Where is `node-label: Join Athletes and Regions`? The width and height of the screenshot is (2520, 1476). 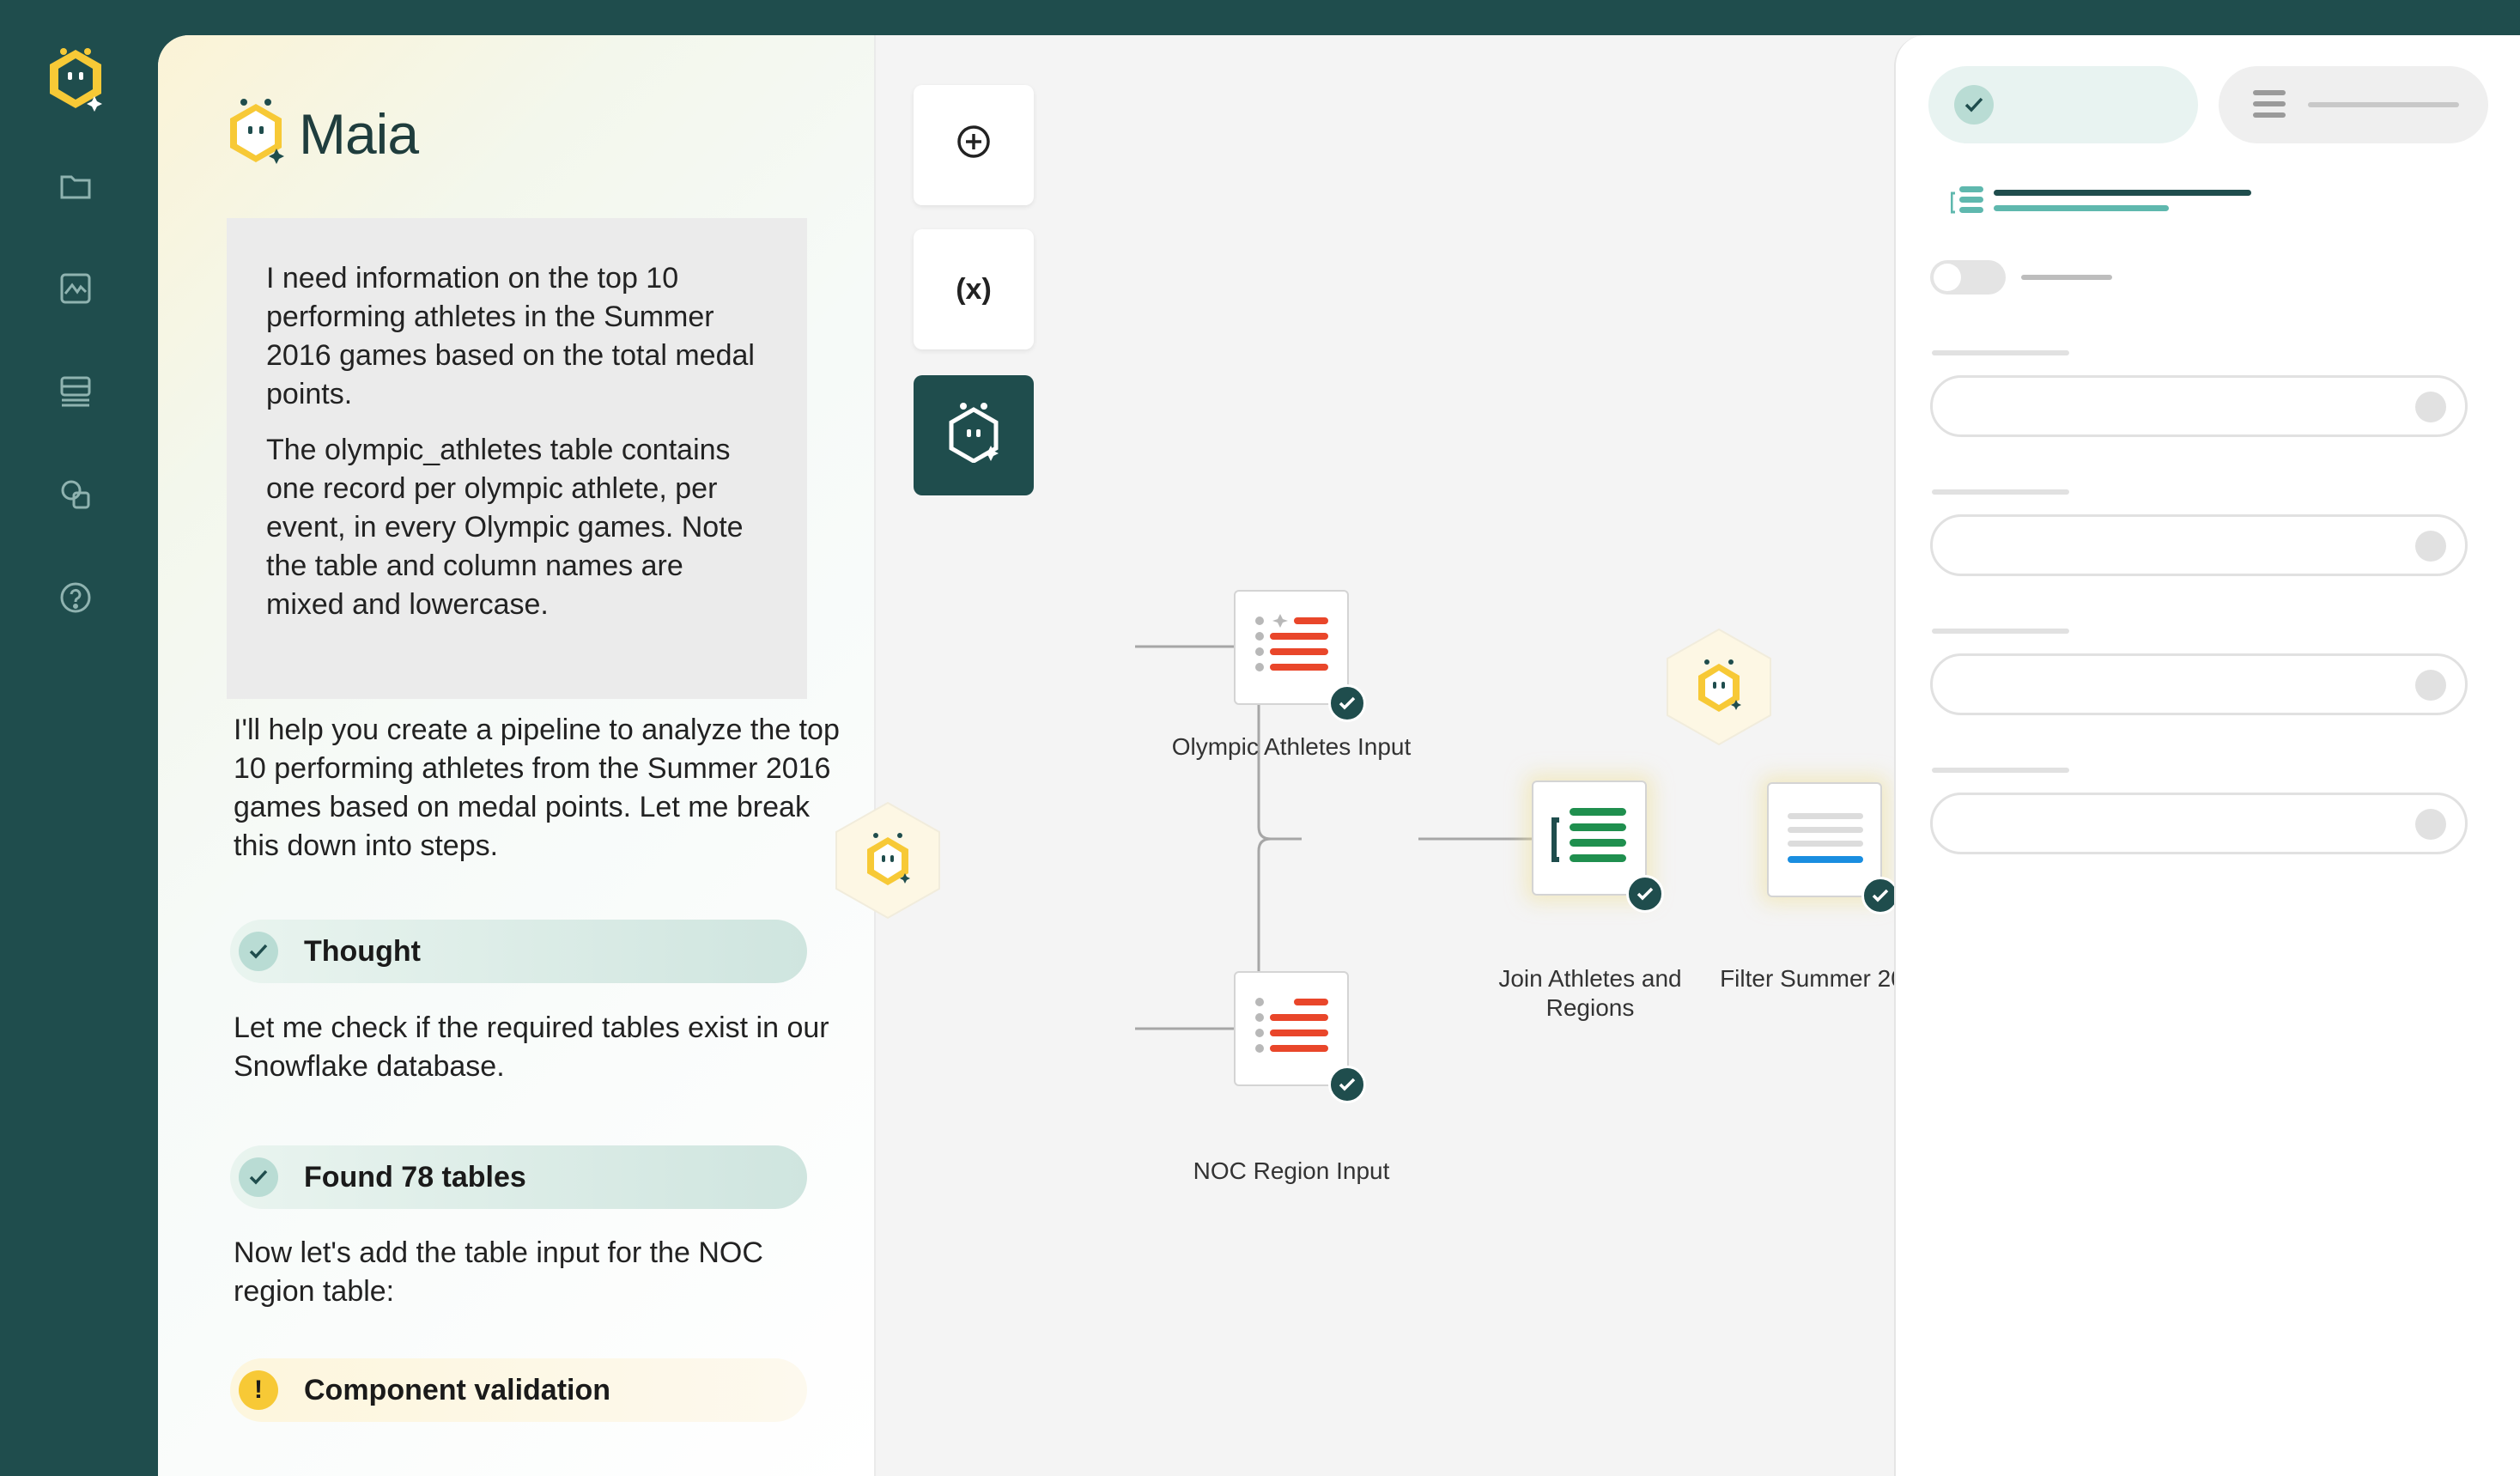 node-label: Join Athletes and Regions is located at coordinates (1590, 993).